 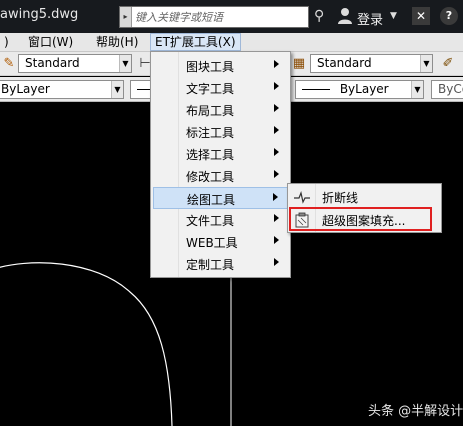 I want to click on menu-item-label: 折断线, so click(x=340, y=198).